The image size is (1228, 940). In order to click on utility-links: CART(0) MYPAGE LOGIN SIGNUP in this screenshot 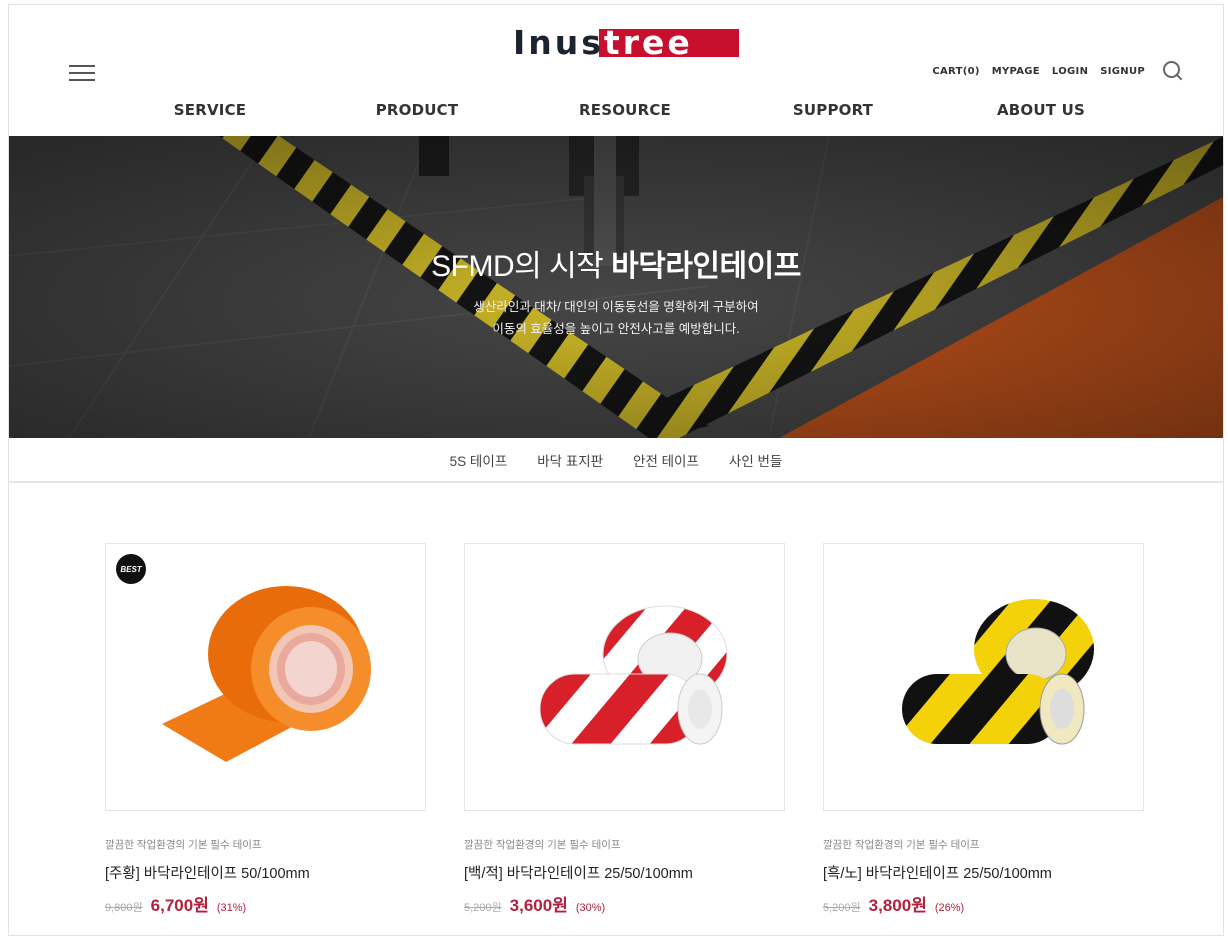, I will do `click(1057, 71)`.